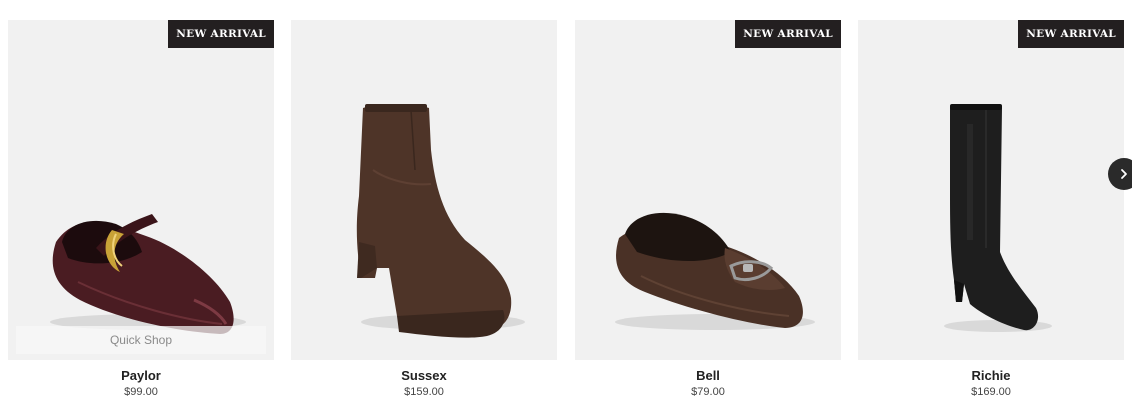 The height and width of the screenshot is (400, 1132). What do you see at coordinates (141, 340) in the screenshot?
I see `quick-shop-button: Quick Shop` at bounding box center [141, 340].